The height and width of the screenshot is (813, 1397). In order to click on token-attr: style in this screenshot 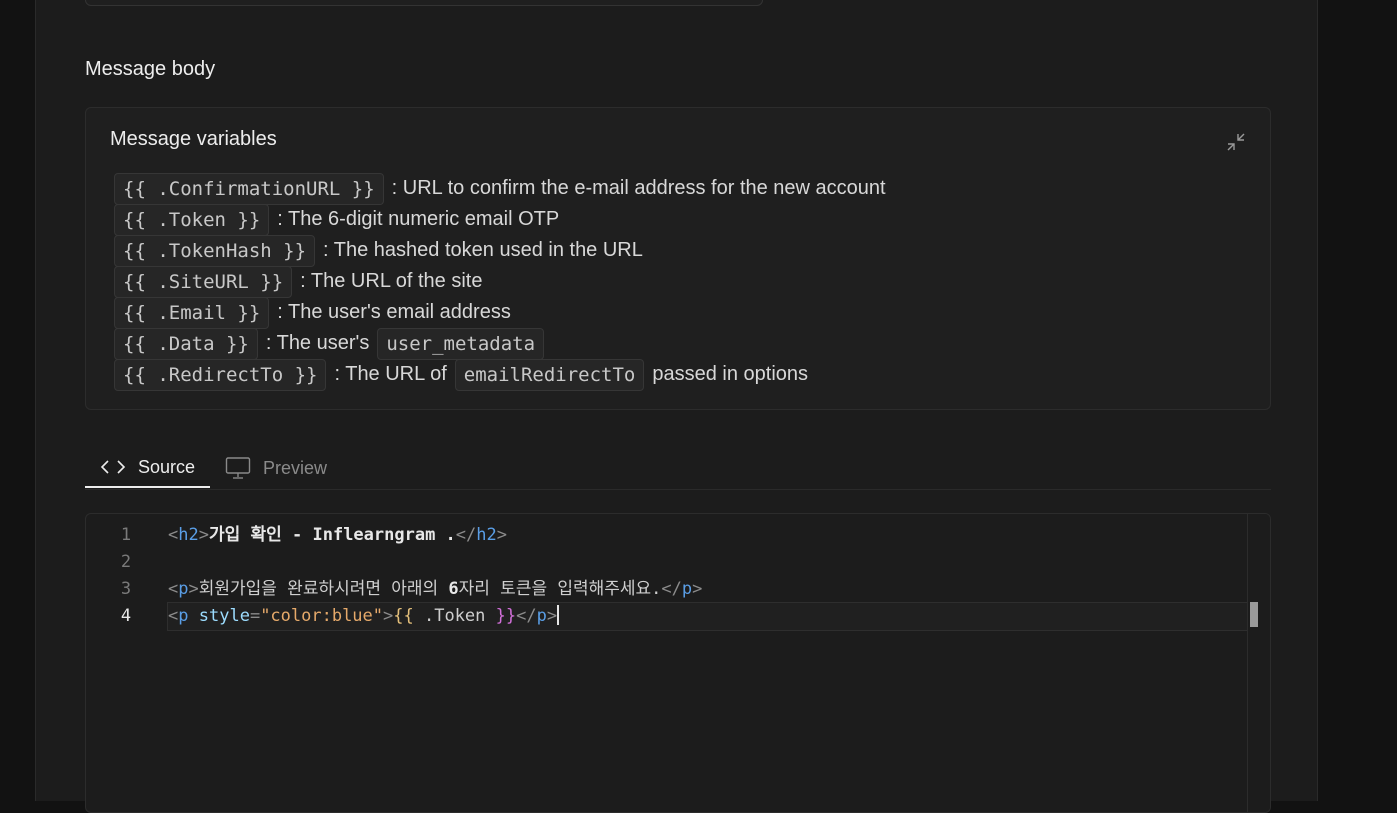, I will do `click(224, 616)`.